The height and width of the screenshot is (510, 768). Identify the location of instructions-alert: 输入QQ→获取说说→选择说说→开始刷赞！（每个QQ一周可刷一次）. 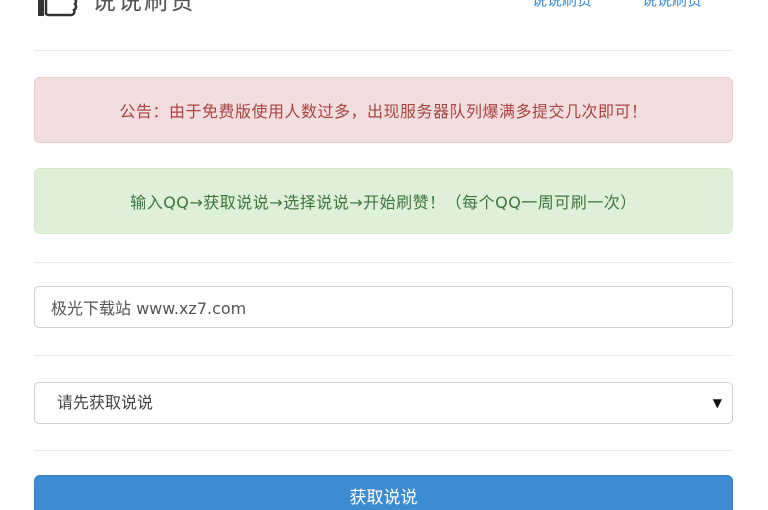
(383, 201).